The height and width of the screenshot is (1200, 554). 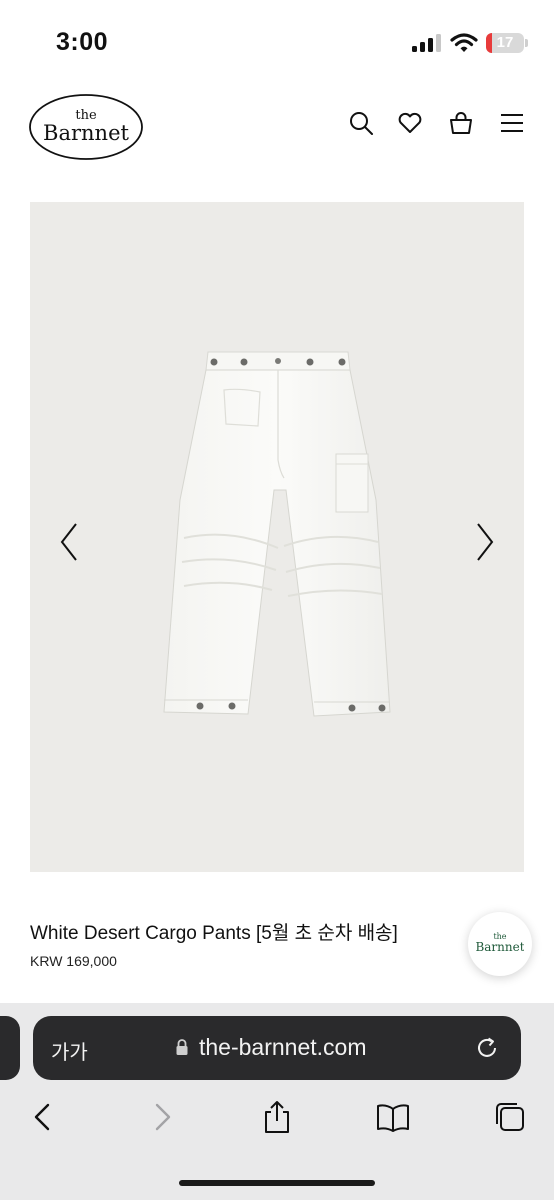 I want to click on floating-chat-button: the Barnnet, so click(x=500, y=944).